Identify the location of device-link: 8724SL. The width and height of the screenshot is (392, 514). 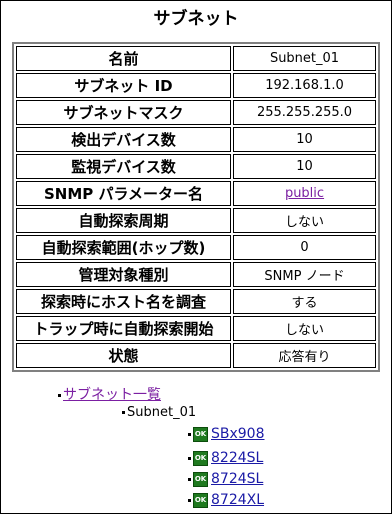
(237, 479).